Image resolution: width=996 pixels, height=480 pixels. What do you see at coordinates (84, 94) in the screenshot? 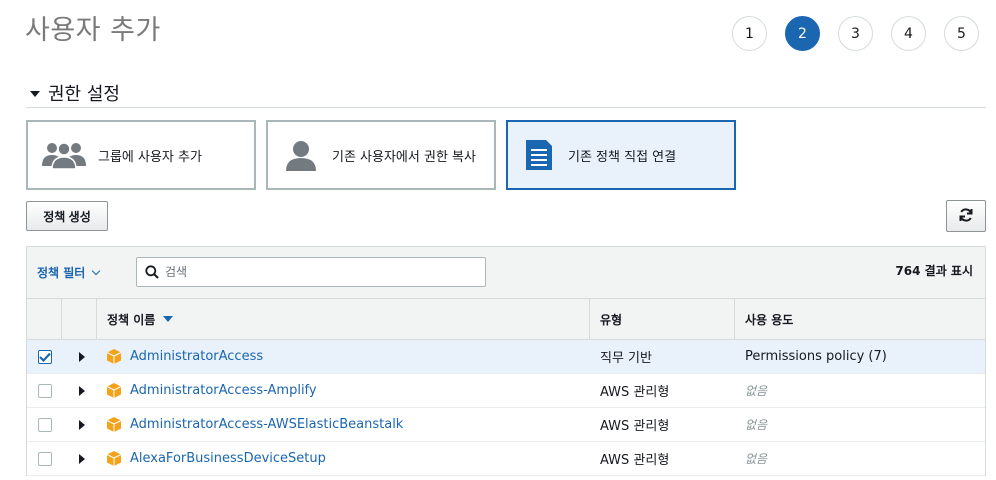
I see `section-title: 권한 설정` at bounding box center [84, 94].